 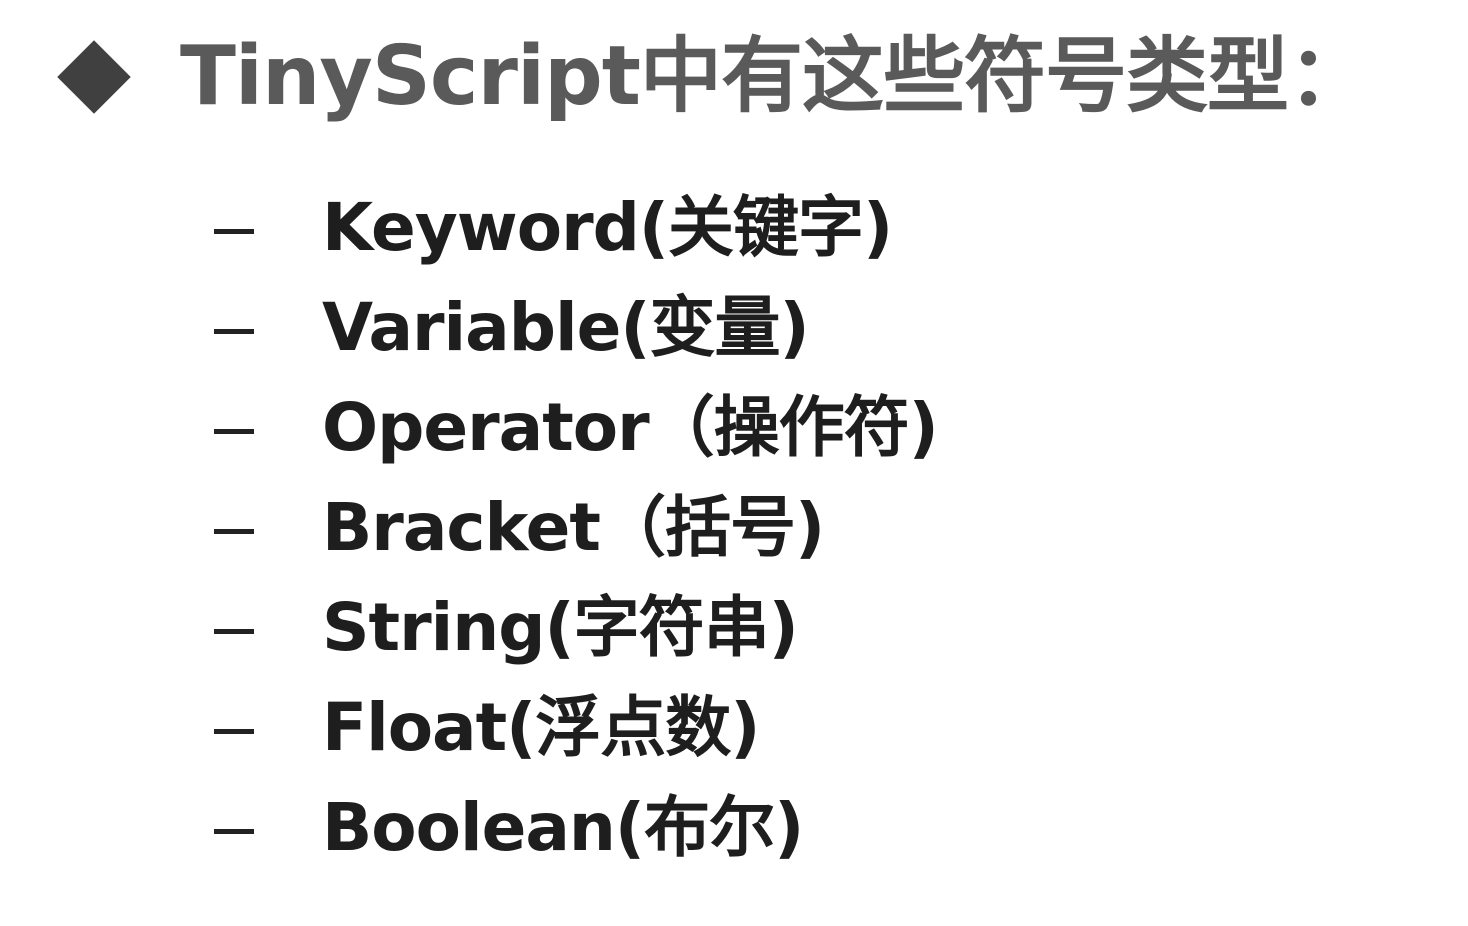 I want to click on list-item-label: Operator（操作符), so click(x=630, y=427).